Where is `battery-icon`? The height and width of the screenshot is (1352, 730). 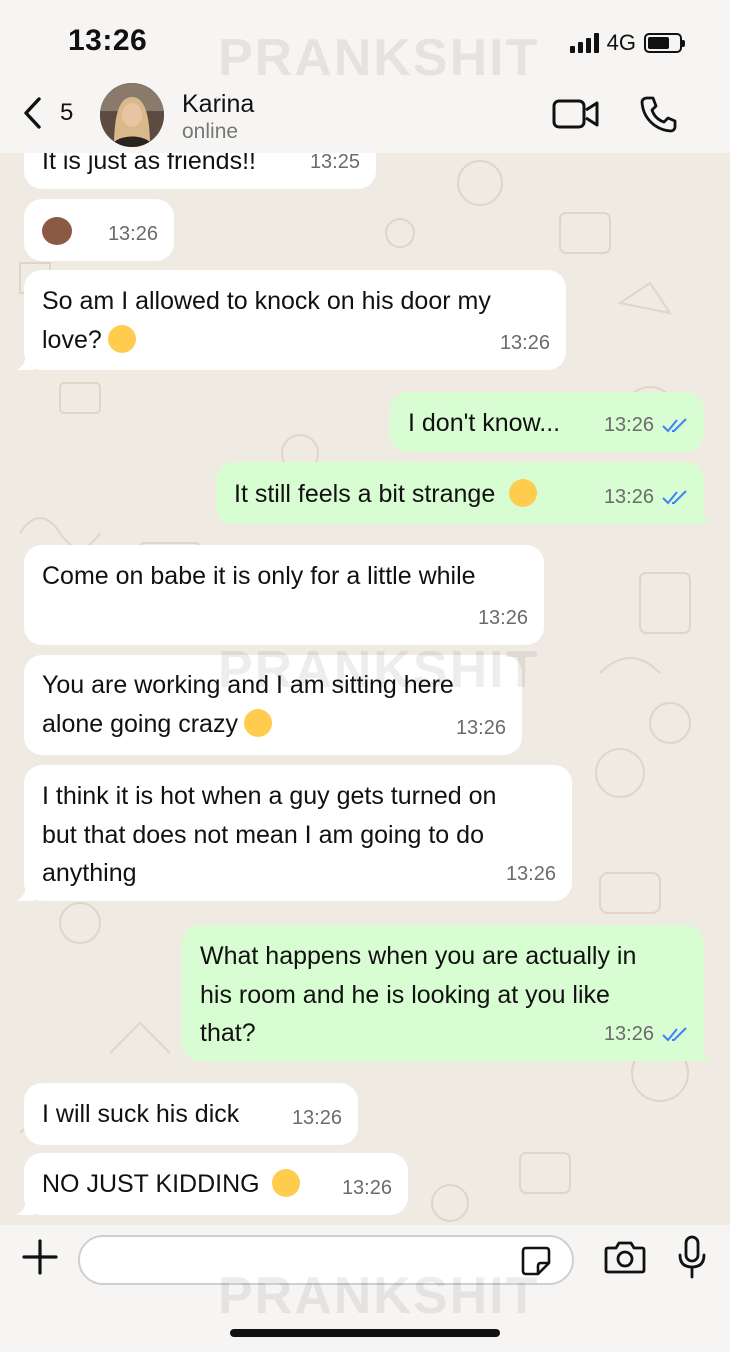 battery-icon is located at coordinates (664, 43).